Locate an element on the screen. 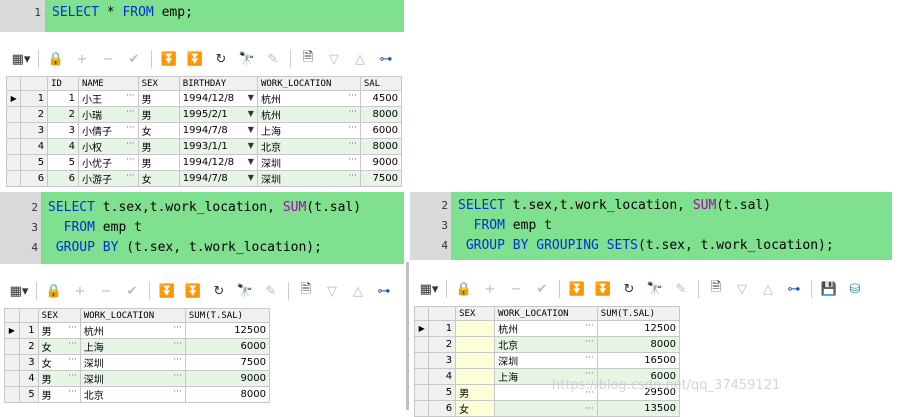 The width and height of the screenshot is (906, 417). table-row: 2 女 ··· 上海 ··· 6000 is located at coordinates (137, 346).